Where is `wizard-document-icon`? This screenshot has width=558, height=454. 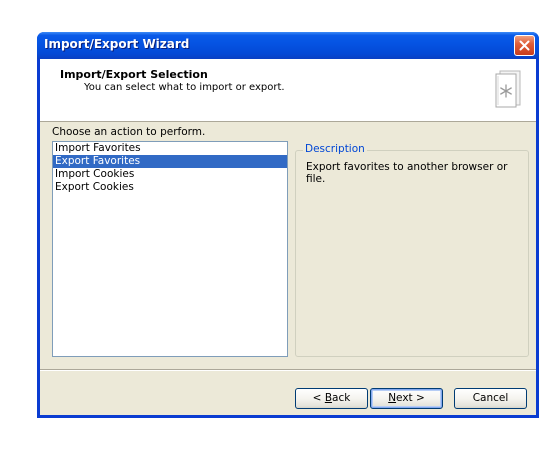
wizard-document-icon is located at coordinates (508, 89).